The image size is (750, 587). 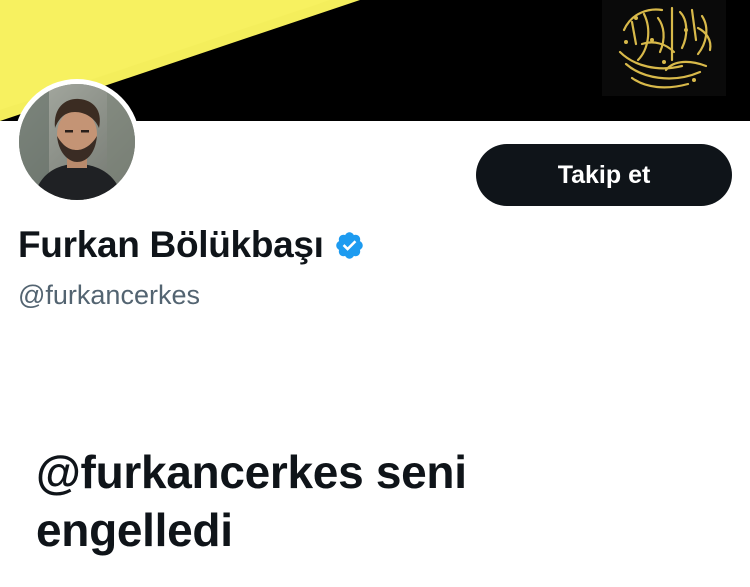 What do you see at coordinates (134, 530) in the screenshot?
I see `blocked-notice-line2: engelledi` at bounding box center [134, 530].